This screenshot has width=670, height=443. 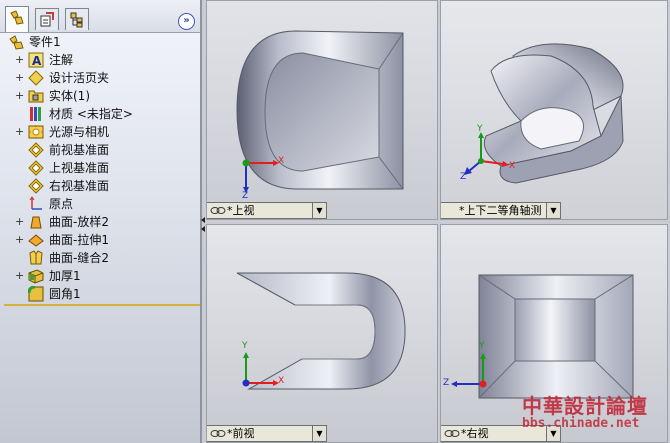 What do you see at coordinates (36, 132) in the screenshot?
I see `lights-cameras-icon` at bounding box center [36, 132].